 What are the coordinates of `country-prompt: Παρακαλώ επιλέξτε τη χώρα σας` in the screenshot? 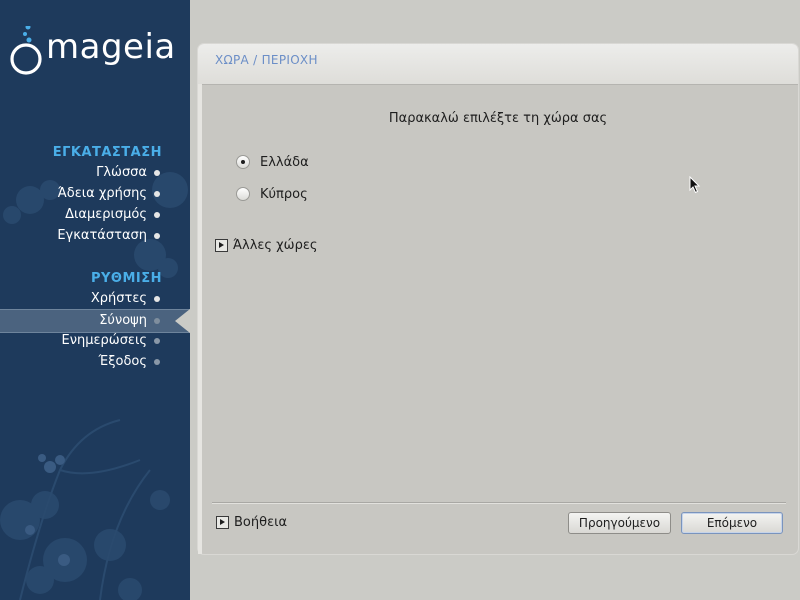 It's located at (498, 118).